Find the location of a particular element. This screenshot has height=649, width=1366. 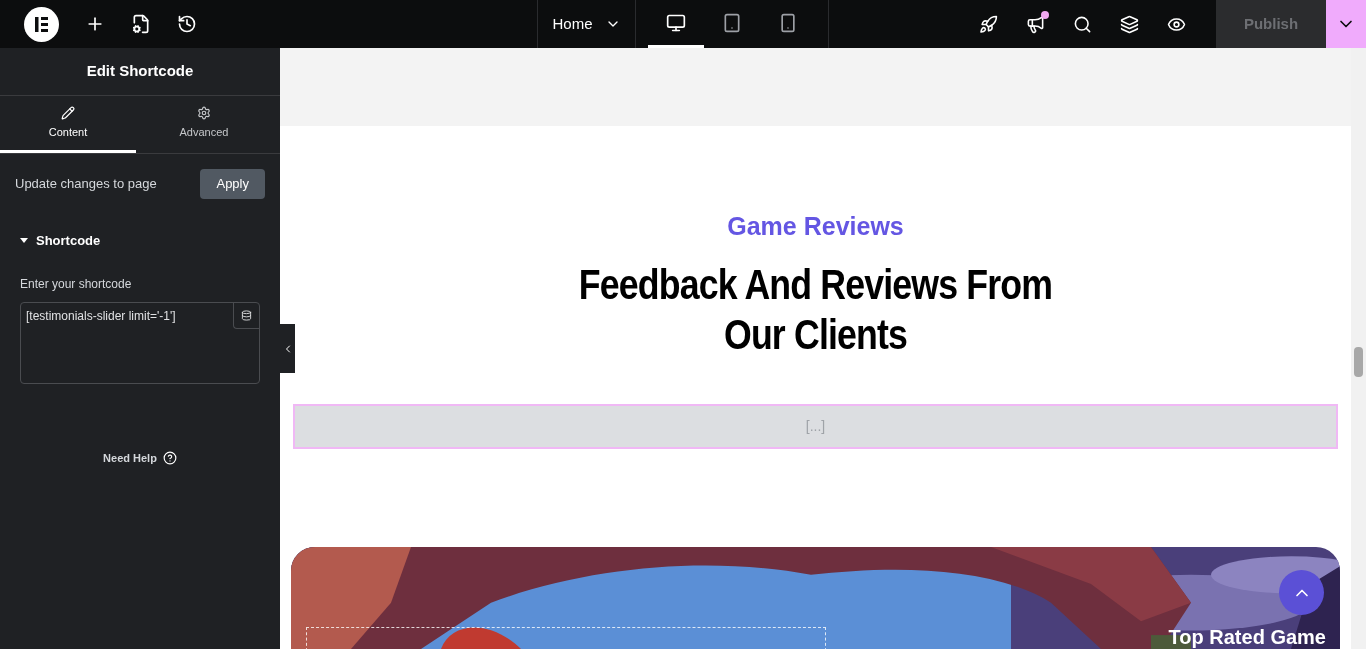

help-icon is located at coordinates (169, 457).